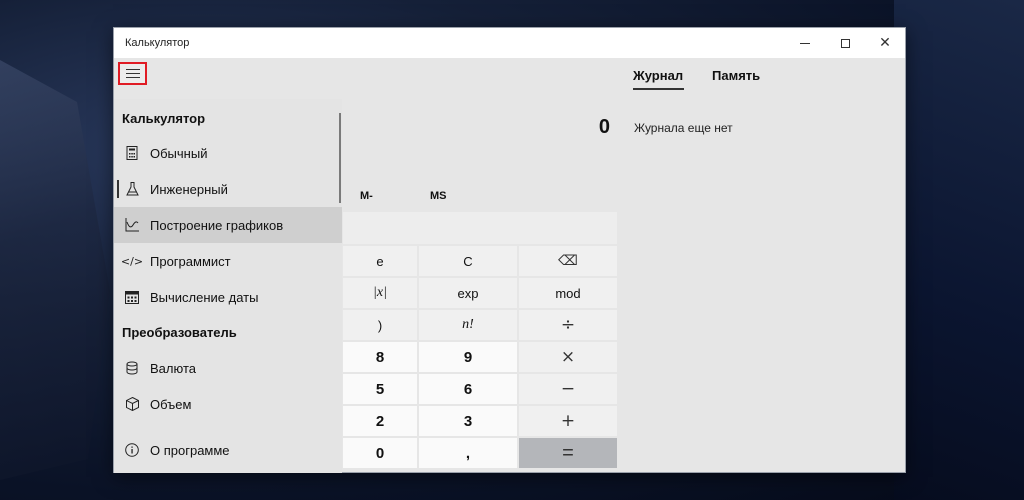 The height and width of the screenshot is (500, 1024). I want to click on nav-item-scientific: Инженерный, so click(228, 189).